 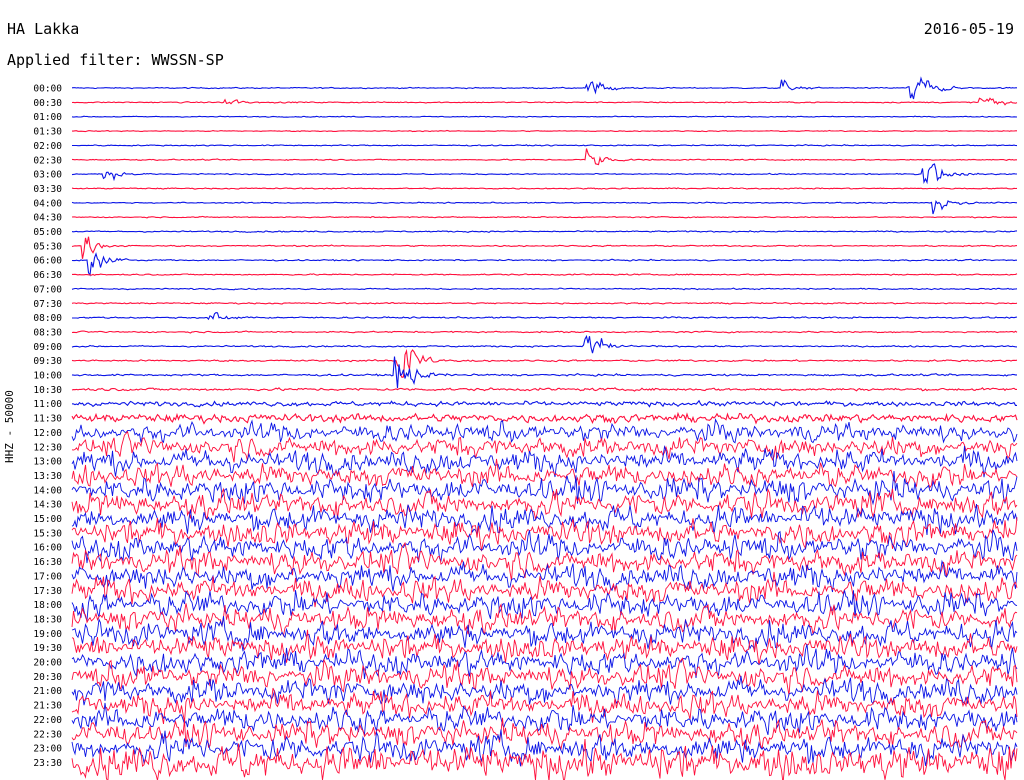 What do you see at coordinates (47, 490) in the screenshot?
I see `row-label: 14:00` at bounding box center [47, 490].